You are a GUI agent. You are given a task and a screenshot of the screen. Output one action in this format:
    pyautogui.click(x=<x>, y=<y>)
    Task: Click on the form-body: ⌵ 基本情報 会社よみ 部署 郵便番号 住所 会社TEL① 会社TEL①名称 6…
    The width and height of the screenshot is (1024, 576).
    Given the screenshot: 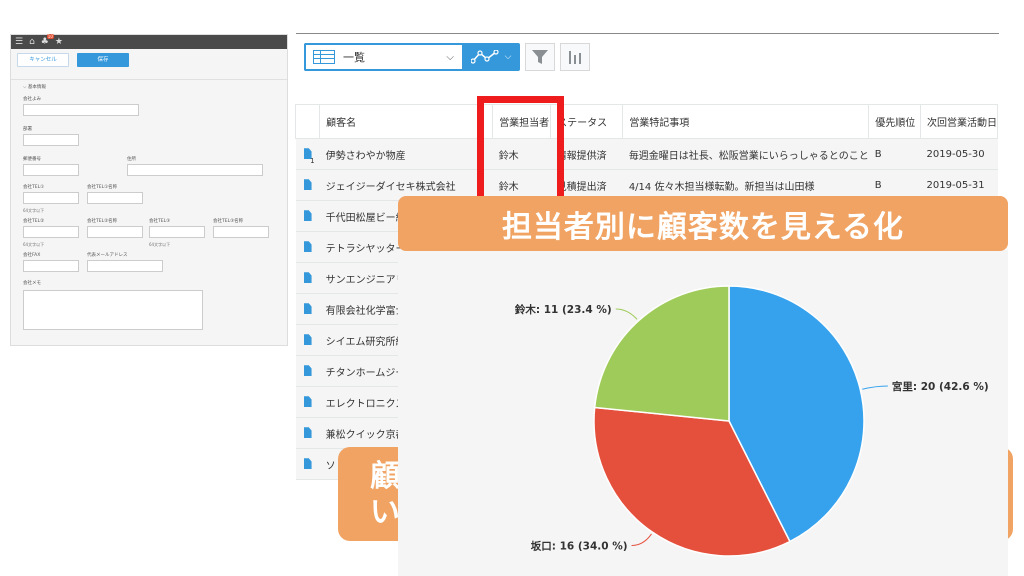 What is the action you would take?
    pyautogui.click(x=149, y=212)
    